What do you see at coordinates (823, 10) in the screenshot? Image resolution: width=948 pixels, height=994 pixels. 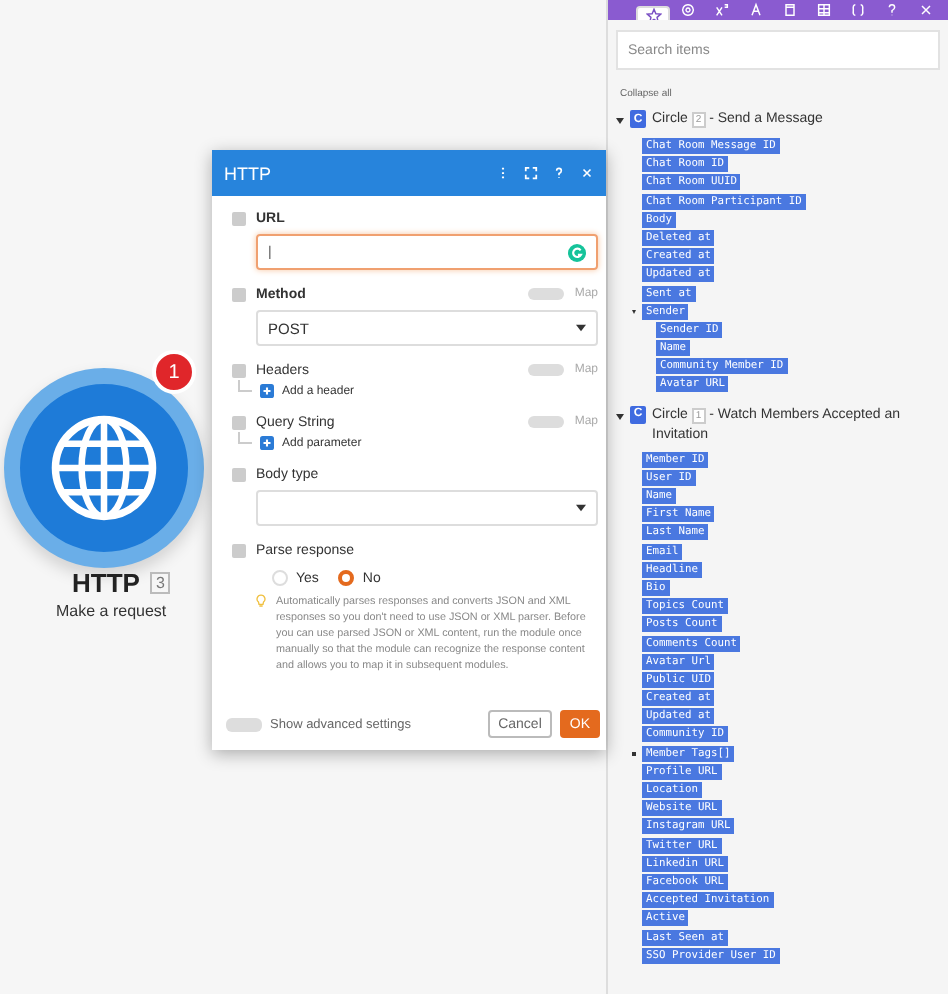 I see `table-icon` at bounding box center [823, 10].